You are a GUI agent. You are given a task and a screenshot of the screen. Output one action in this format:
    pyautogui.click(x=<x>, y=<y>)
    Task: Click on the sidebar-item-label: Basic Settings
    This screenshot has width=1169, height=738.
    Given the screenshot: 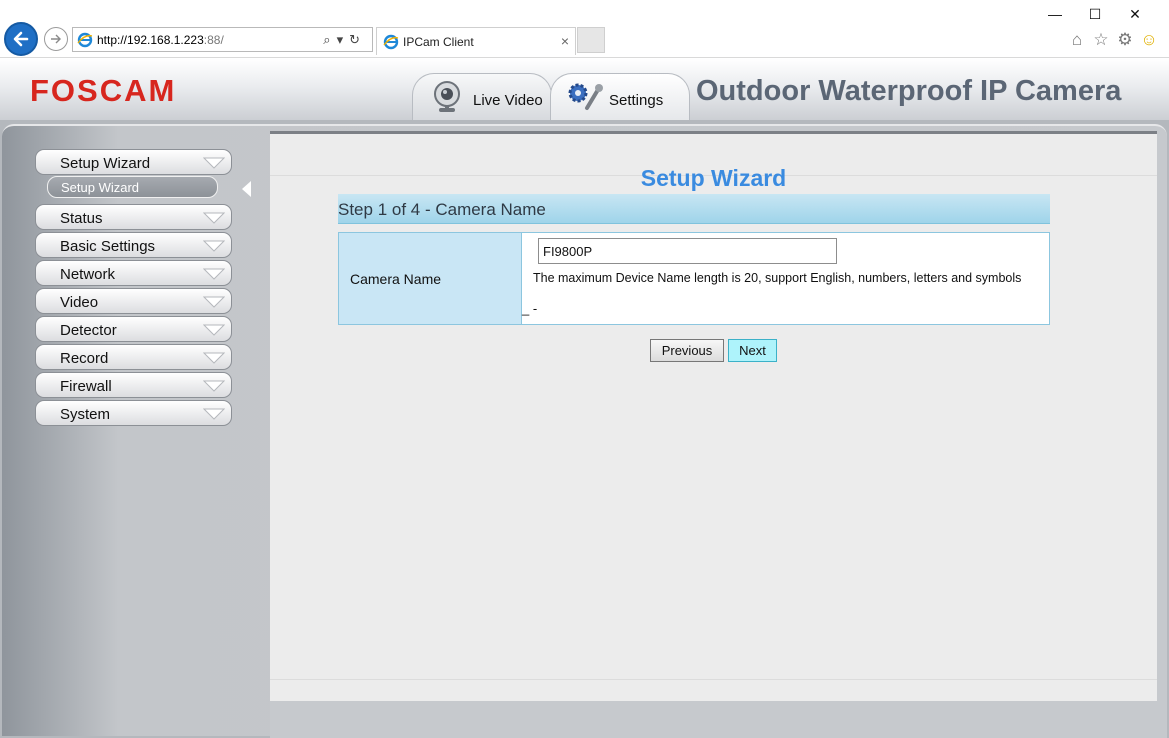 What is the action you would take?
    pyautogui.click(x=108, y=246)
    